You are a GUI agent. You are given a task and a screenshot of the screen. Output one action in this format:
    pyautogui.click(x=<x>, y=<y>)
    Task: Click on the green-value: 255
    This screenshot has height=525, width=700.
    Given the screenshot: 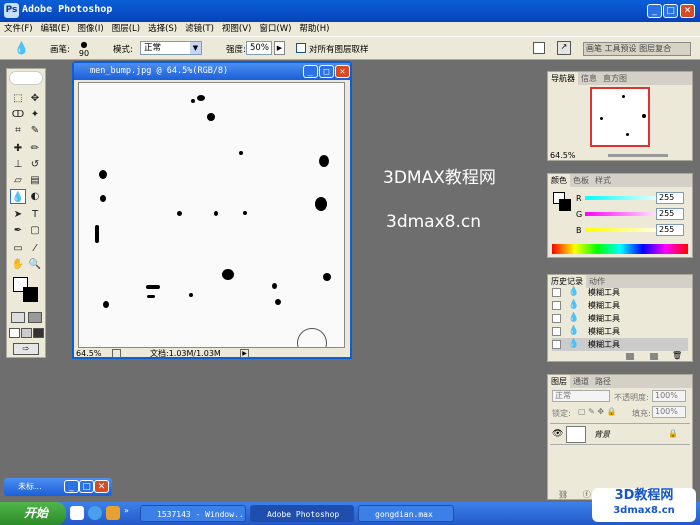 What is the action you would take?
    pyautogui.click(x=670, y=214)
    